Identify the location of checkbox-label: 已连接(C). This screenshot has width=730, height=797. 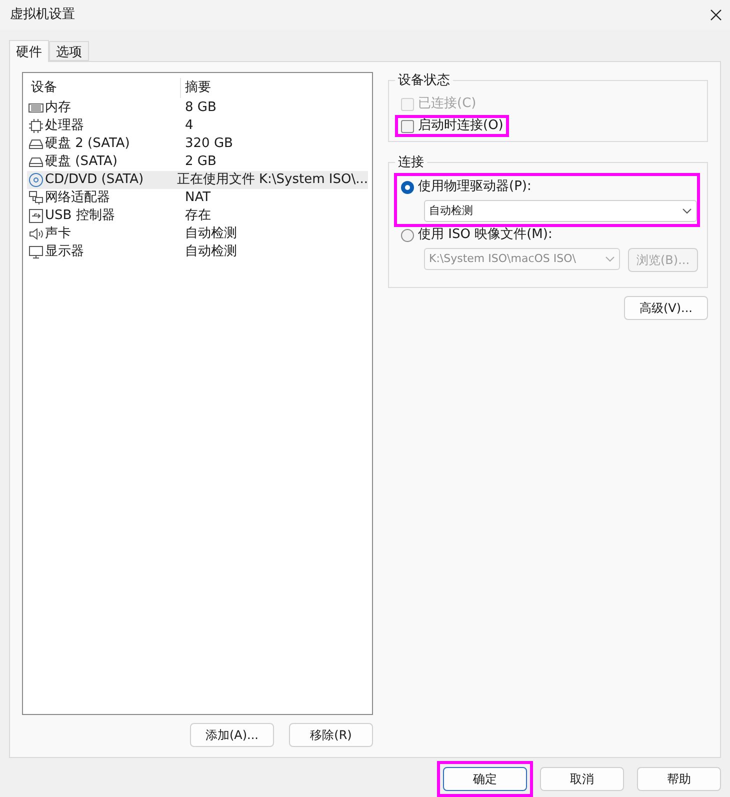
(447, 104).